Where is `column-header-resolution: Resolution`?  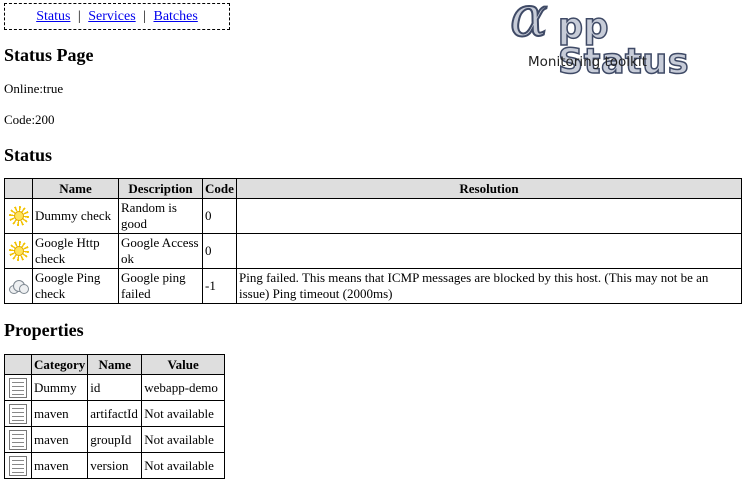 column-header-resolution: Resolution is located at coordinates (489, 188).